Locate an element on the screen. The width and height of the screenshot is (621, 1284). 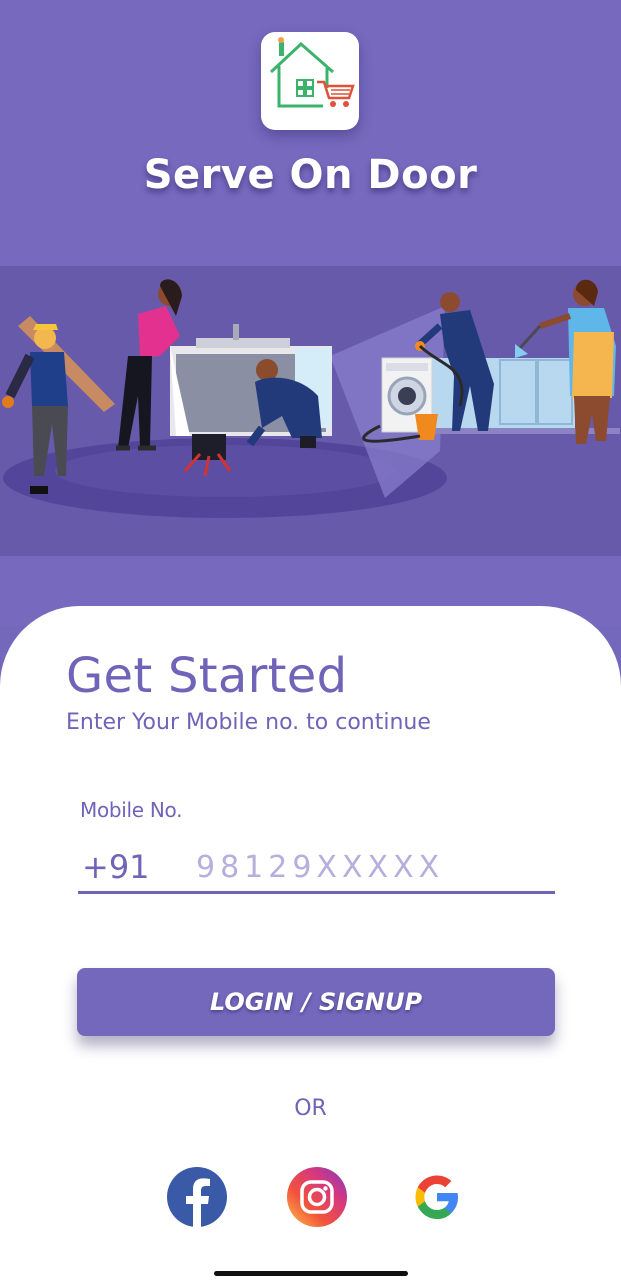
instagram-button is located at coordinates (317, 1197).